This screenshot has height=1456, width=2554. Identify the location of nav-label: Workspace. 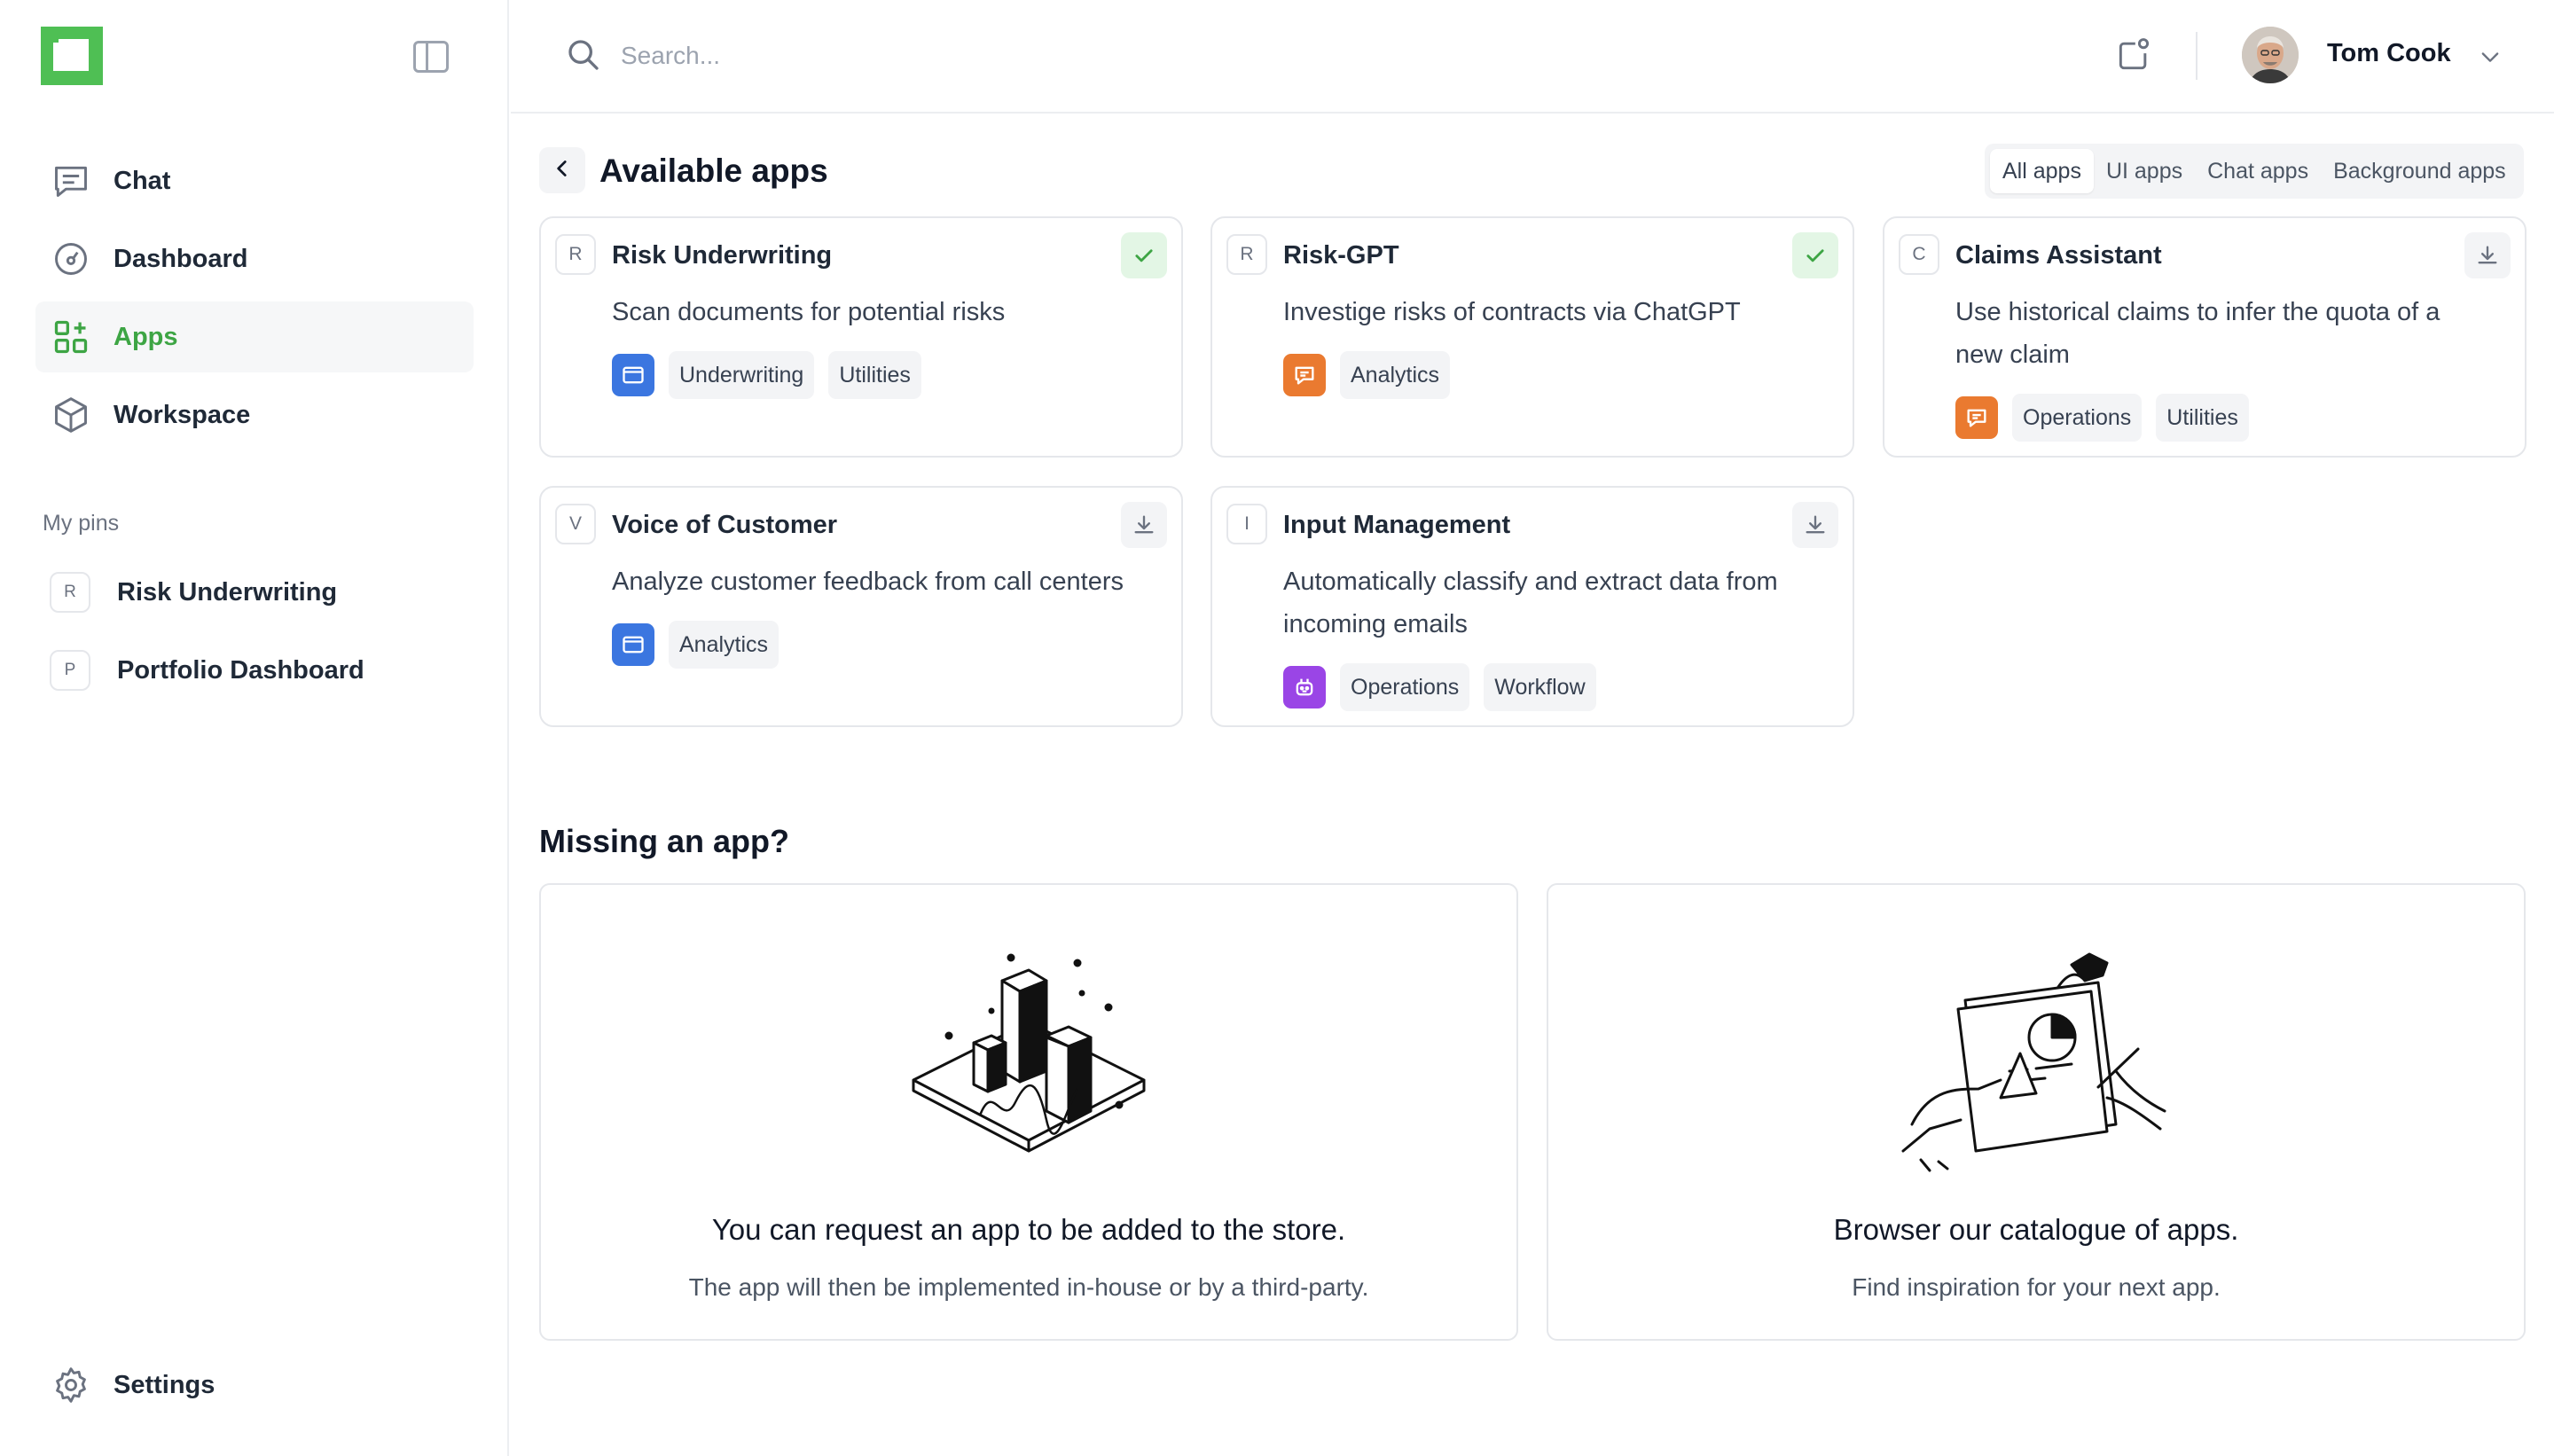
(182, 414).